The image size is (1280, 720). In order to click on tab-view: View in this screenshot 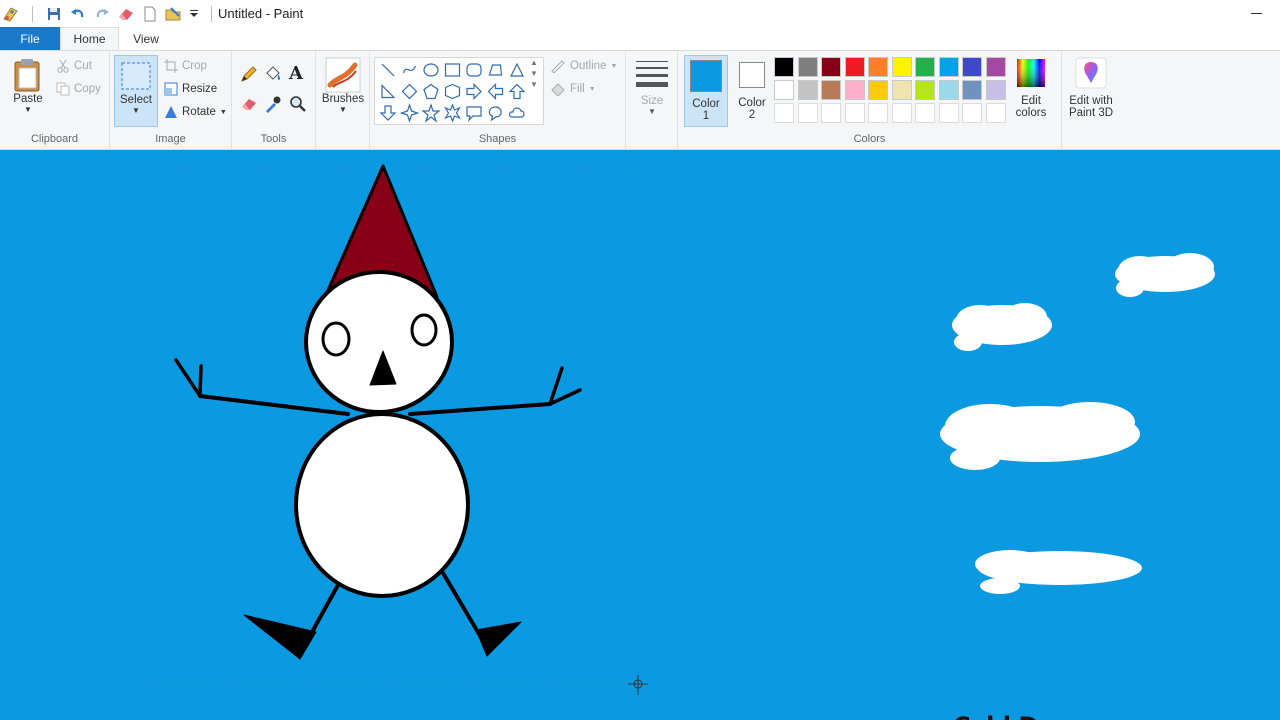, I will do `click(146, 38)`.